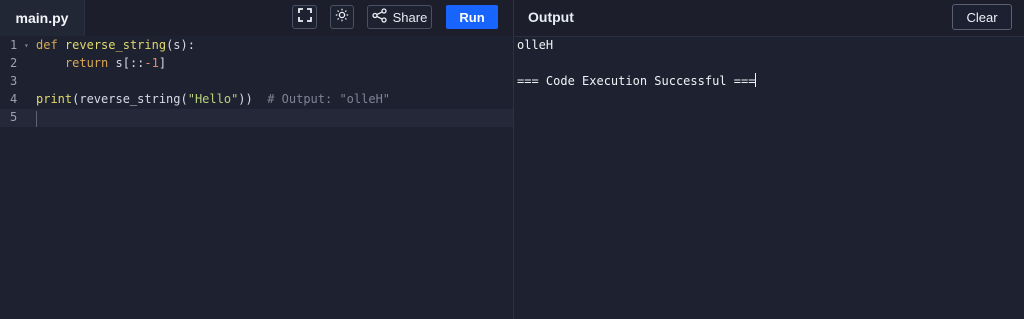  What do you see at coordinates (14, 63) in the screenshot?
I see `line-number: 2` at bounding box center [14, 63].